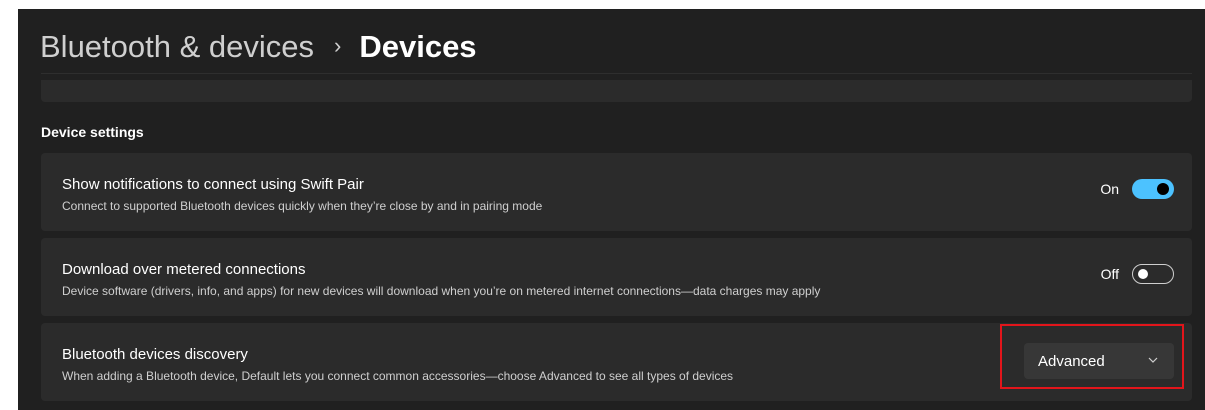 This screenshot has width=1205, height=410. Describe the element at coordinates (1153, 274) in the screenshot. I see `metered-toggle` at that location.